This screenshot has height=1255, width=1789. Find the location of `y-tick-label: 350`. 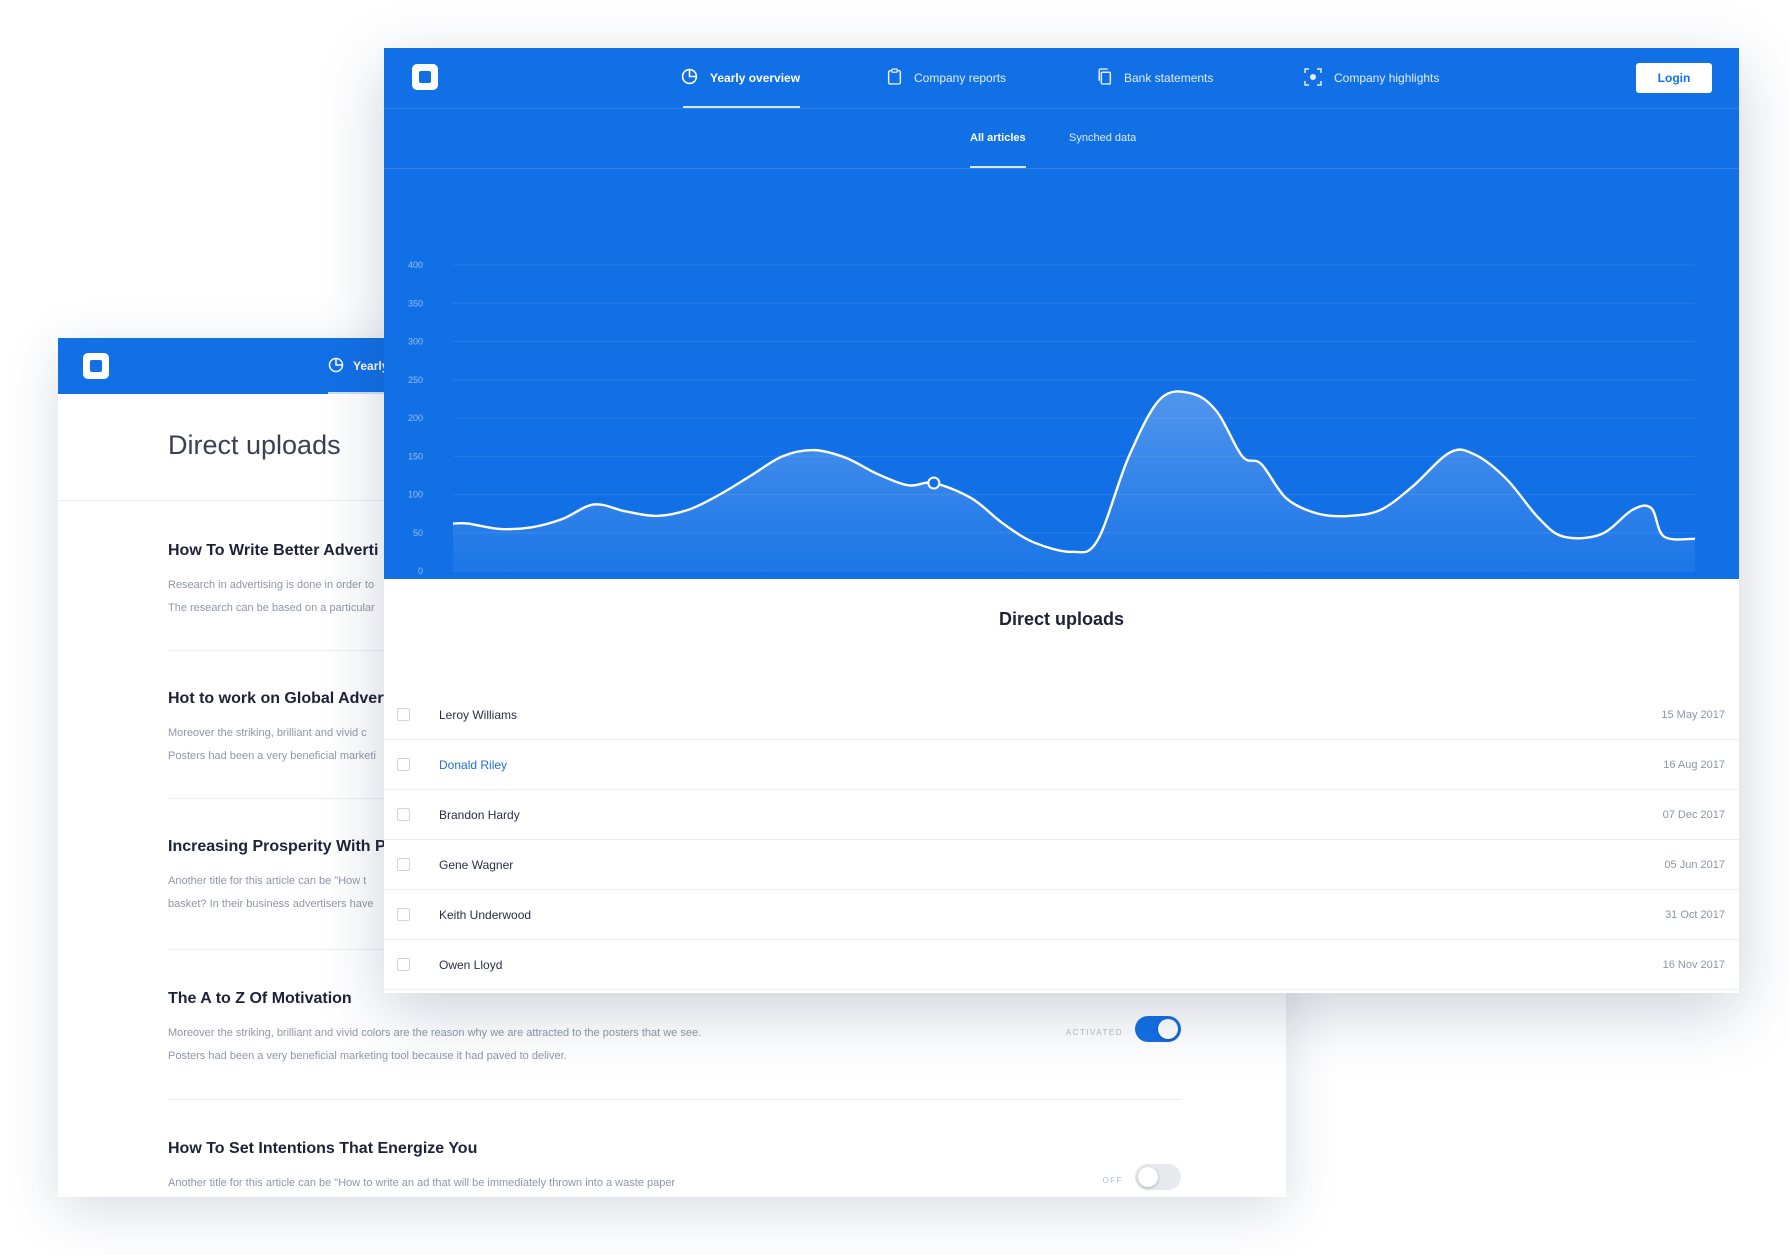

y-tick-label: 350 is located at coordinates (415, 303).